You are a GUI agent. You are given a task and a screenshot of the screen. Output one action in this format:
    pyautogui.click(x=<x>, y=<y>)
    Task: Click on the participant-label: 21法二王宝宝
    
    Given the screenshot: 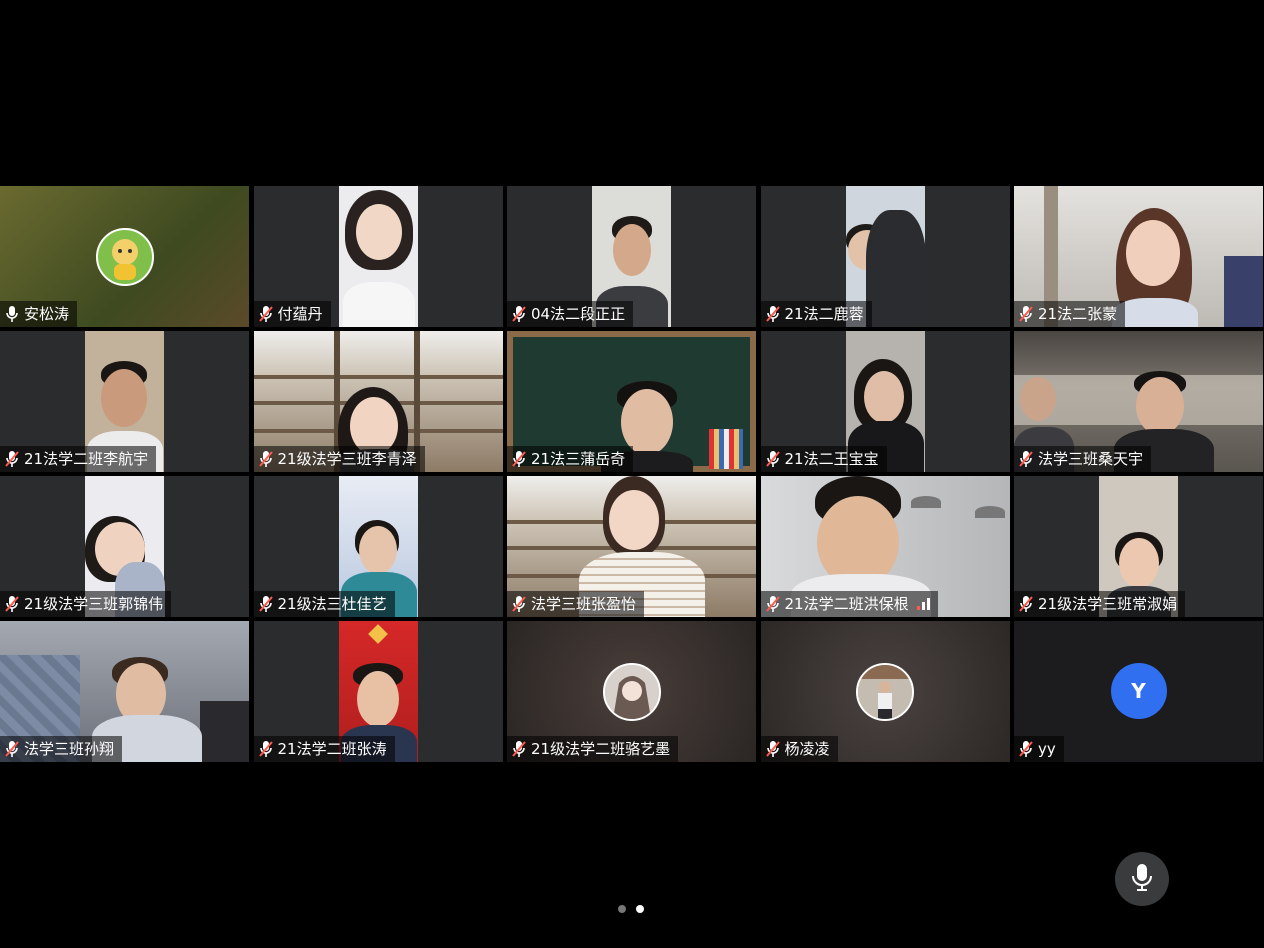 What is the action you would take?
    pyautogui.click(x=823, y=459)
    